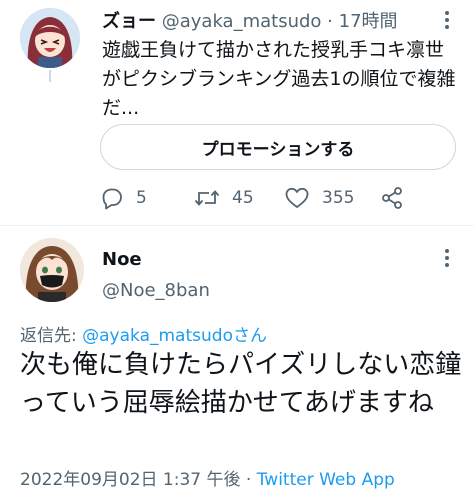  Describe the element at coordinates (278, 147) in the screenshot. I see `promote-button: プロモーションする` at that location.